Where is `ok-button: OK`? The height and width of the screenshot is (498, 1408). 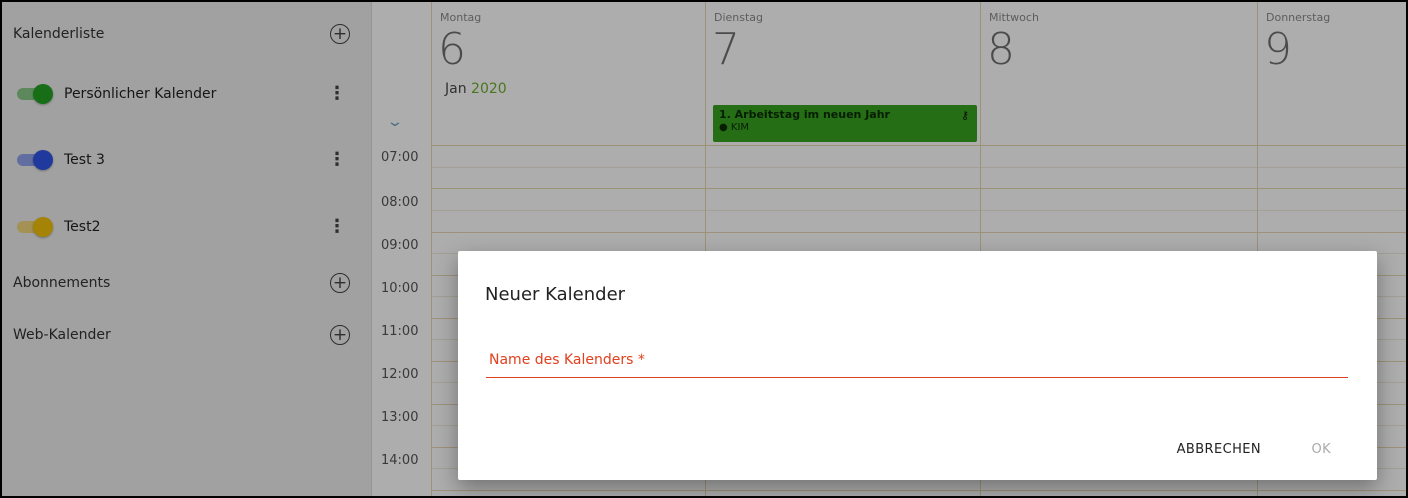 ok-button: OK is located at coordinates (1321, 449).